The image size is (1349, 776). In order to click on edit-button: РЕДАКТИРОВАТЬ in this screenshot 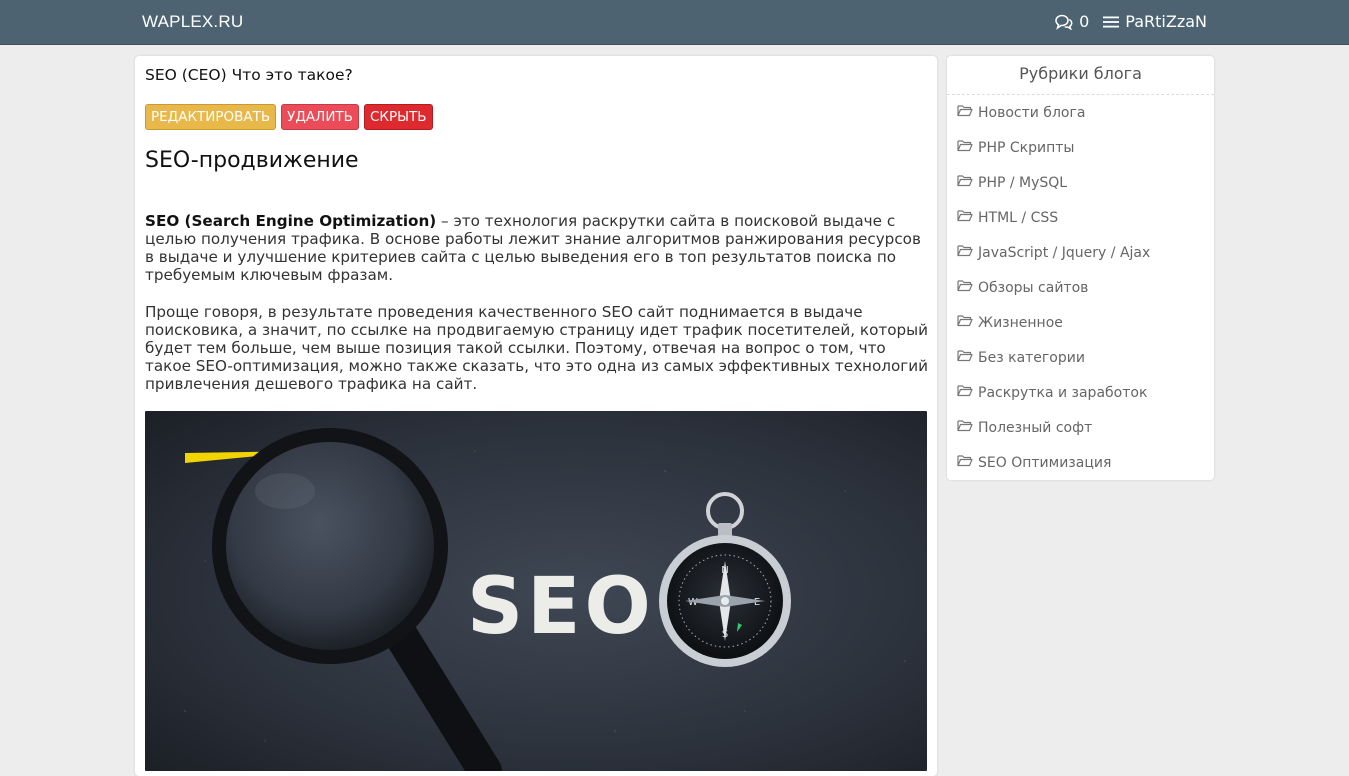, I will do `click(211, 117)`.